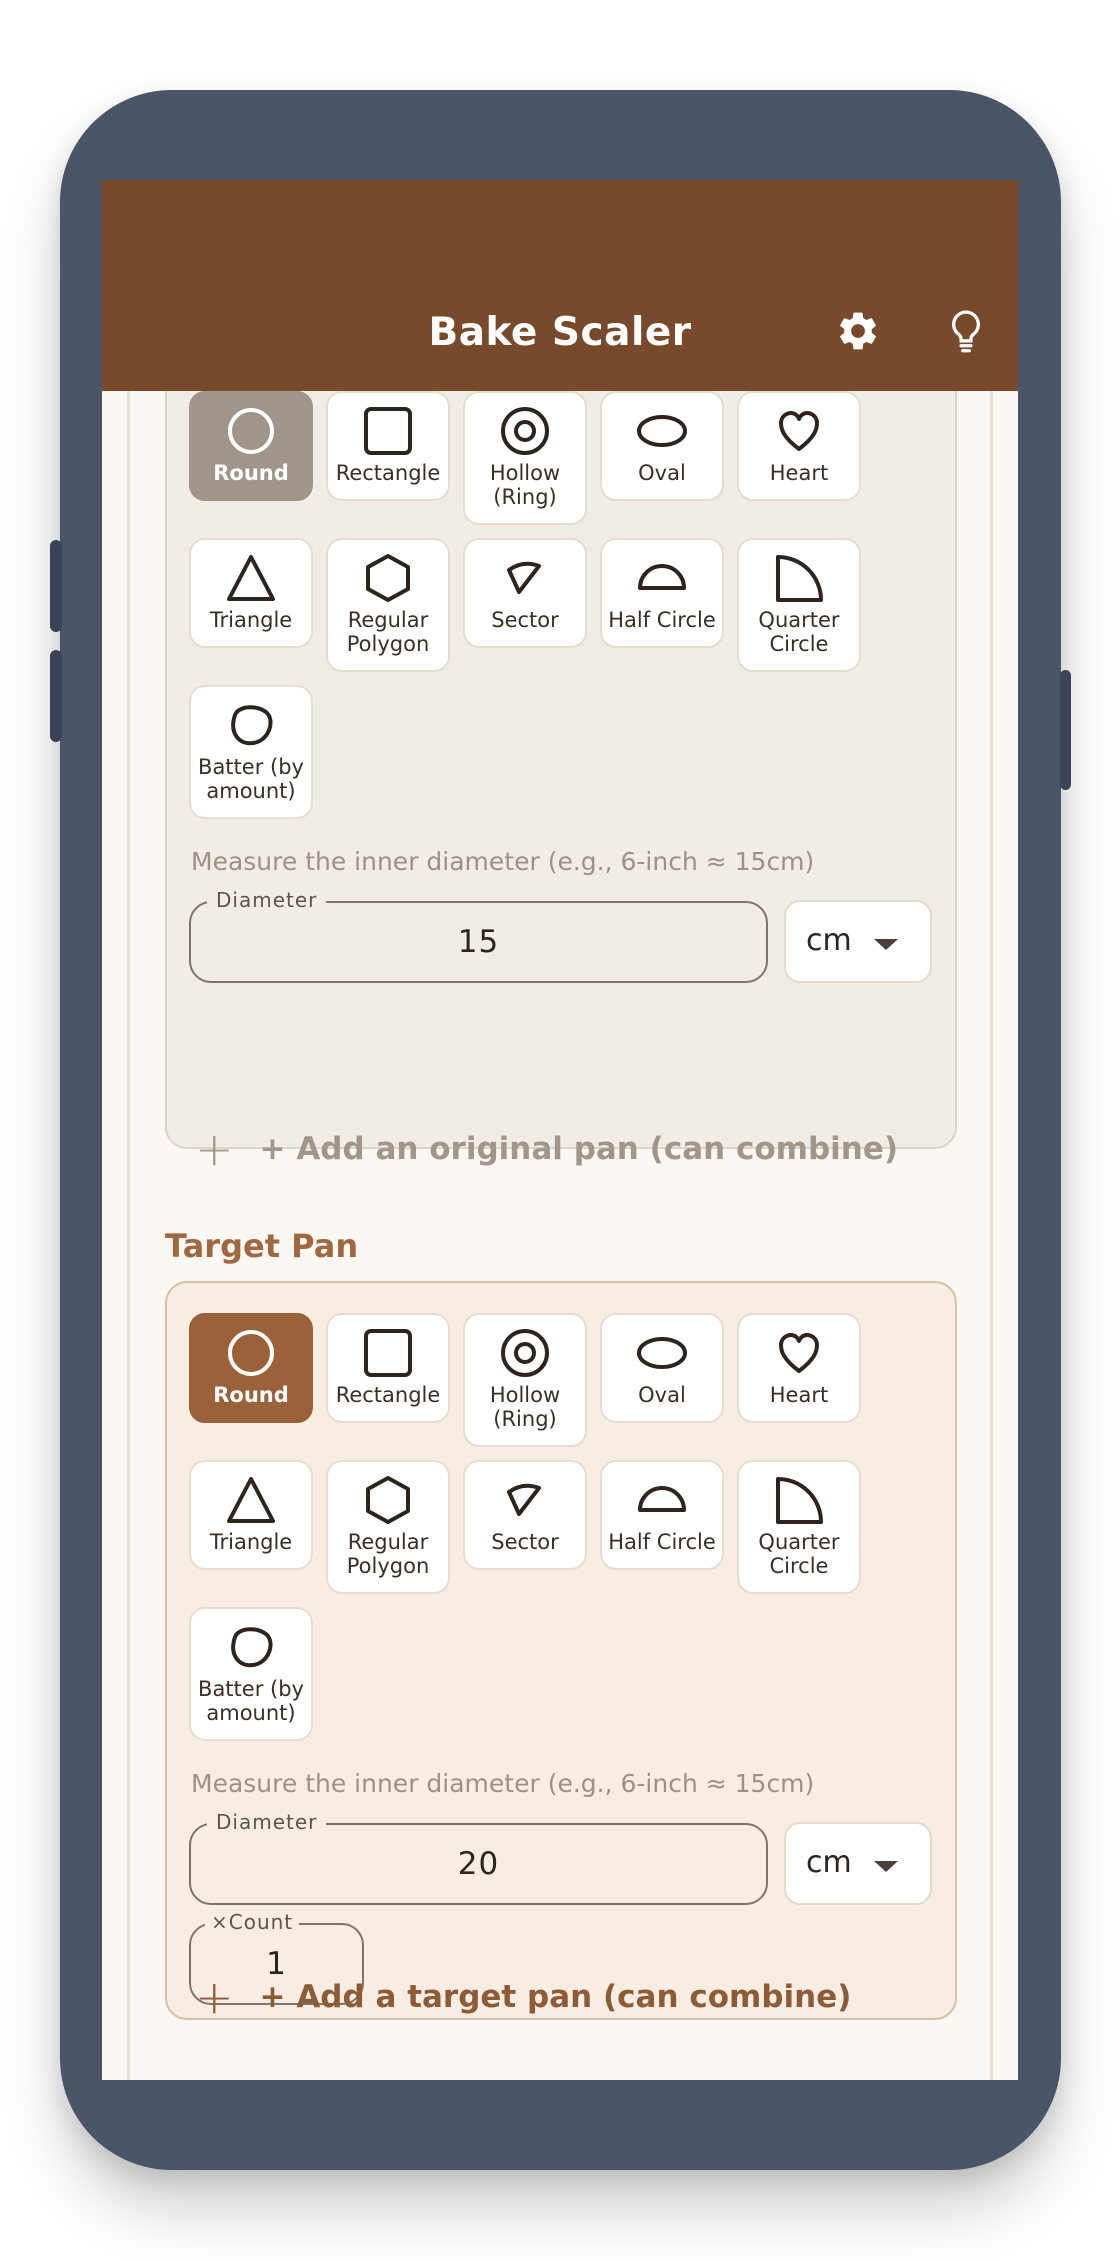 This screenshot has width=1120, height=2260. I want to click on app-bar: Bake Scaler, so click(560, 285).